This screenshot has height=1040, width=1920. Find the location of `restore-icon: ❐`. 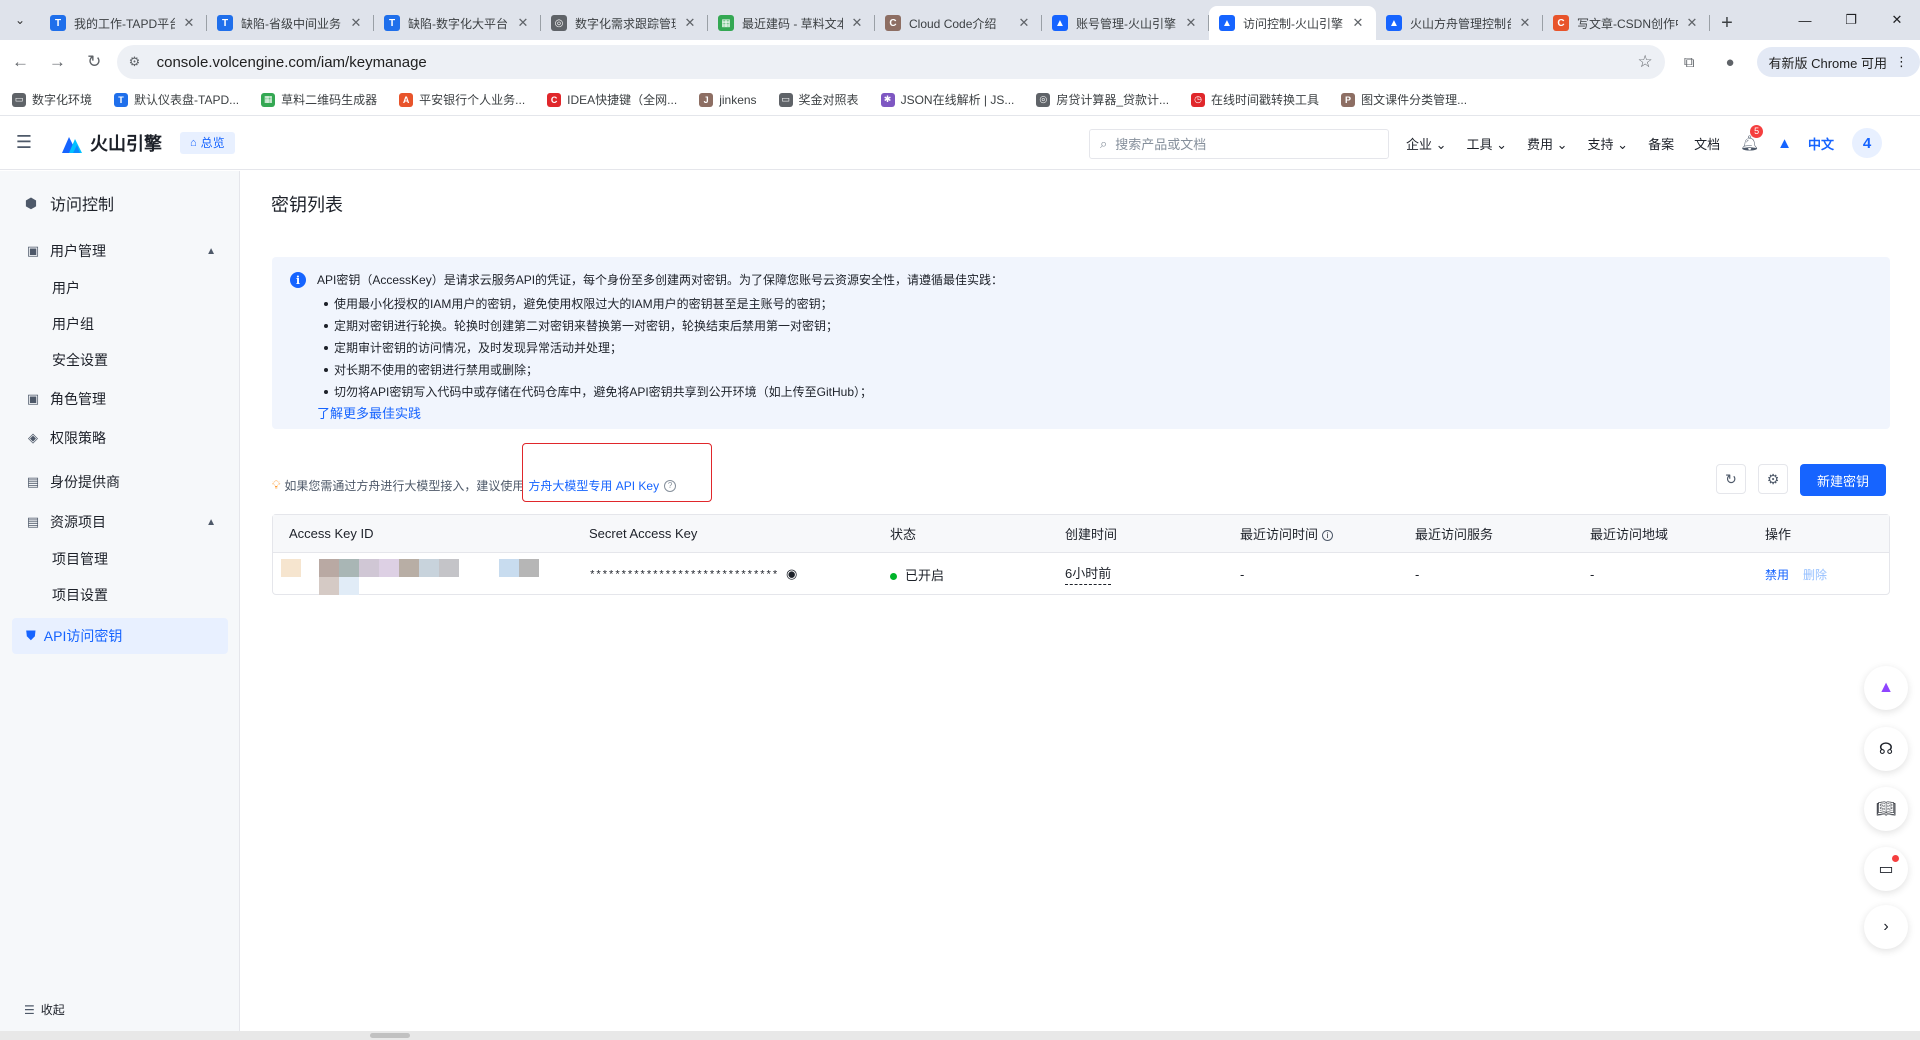

restore-icon: ❐ is located at coordinates (1851, 20).